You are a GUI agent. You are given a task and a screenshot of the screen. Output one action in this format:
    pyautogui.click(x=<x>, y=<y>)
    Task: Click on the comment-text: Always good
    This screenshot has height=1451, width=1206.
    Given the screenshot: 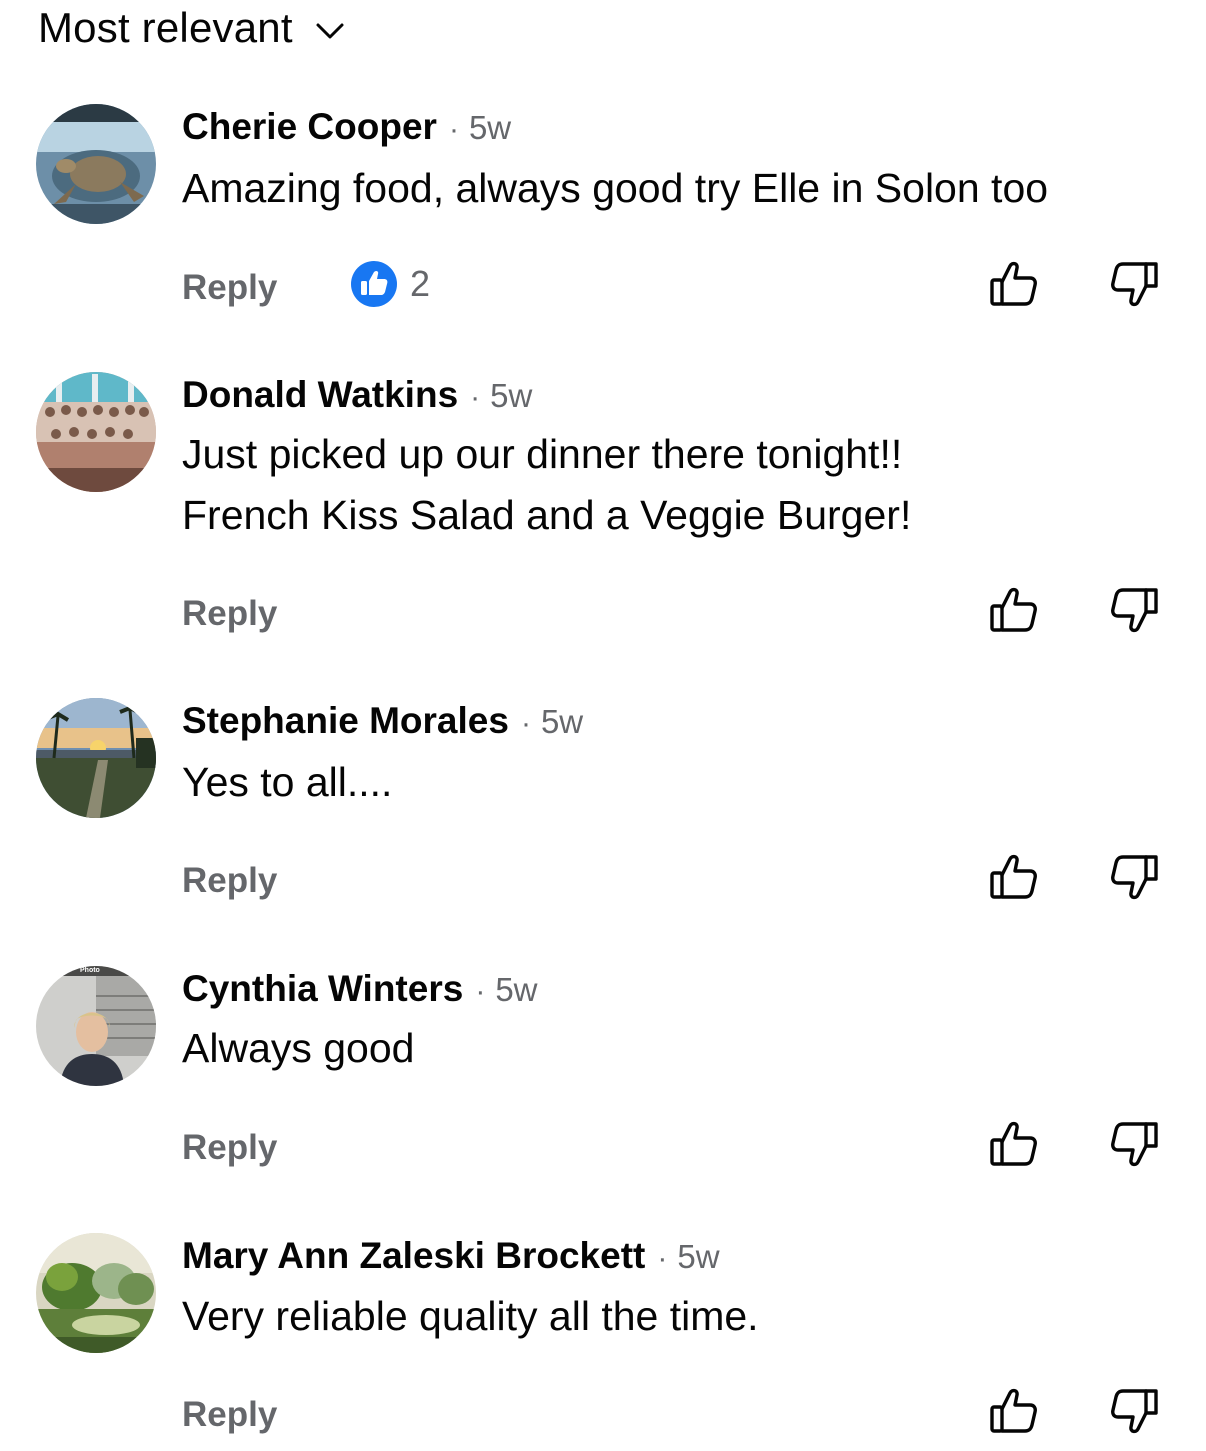 What is the action you would take?
    pyautogui.click(x=682, y=1048)
    